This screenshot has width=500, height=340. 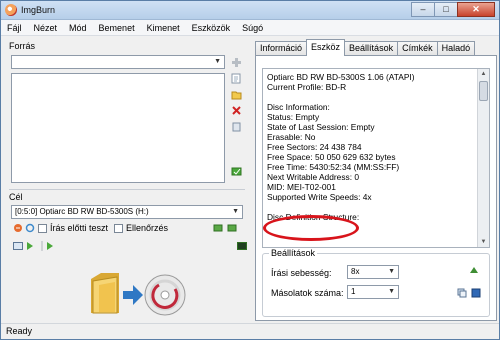 What do you see at coordinates (236, 171) in the screenshot?
I see `calculate-icon` at bounding box center [236, 171].